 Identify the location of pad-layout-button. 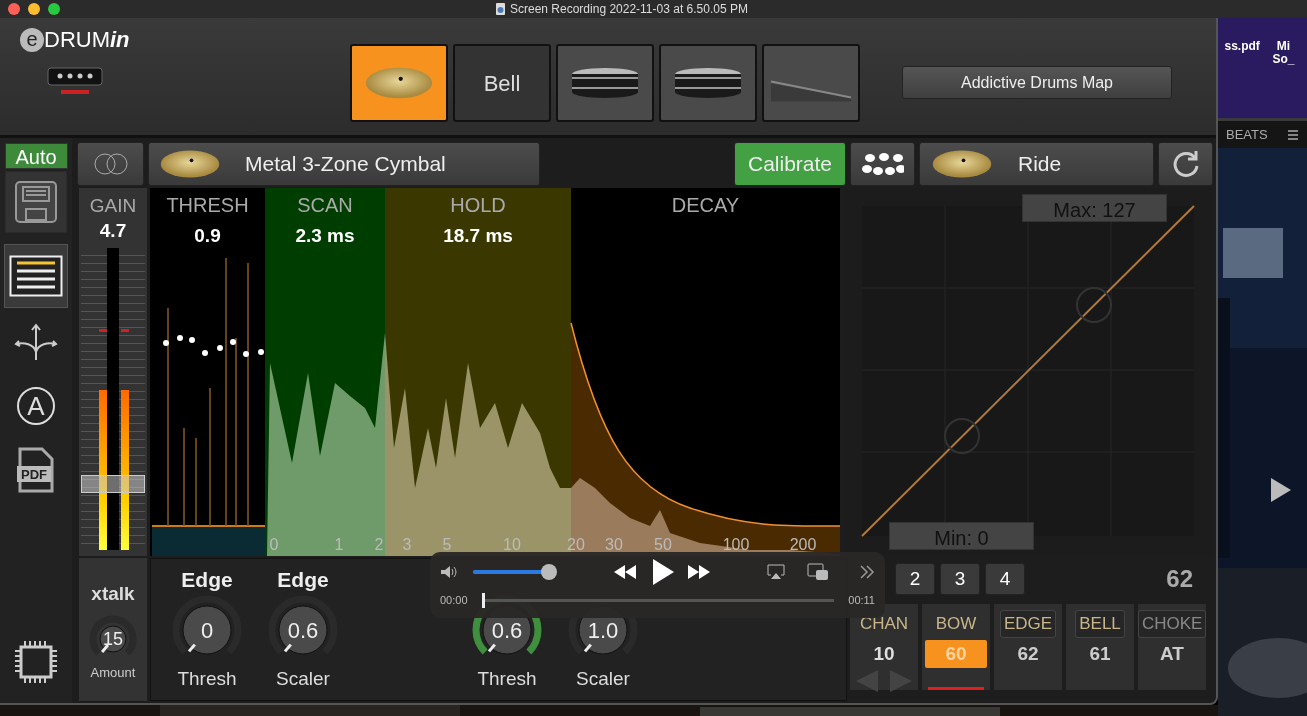
(882, 164).